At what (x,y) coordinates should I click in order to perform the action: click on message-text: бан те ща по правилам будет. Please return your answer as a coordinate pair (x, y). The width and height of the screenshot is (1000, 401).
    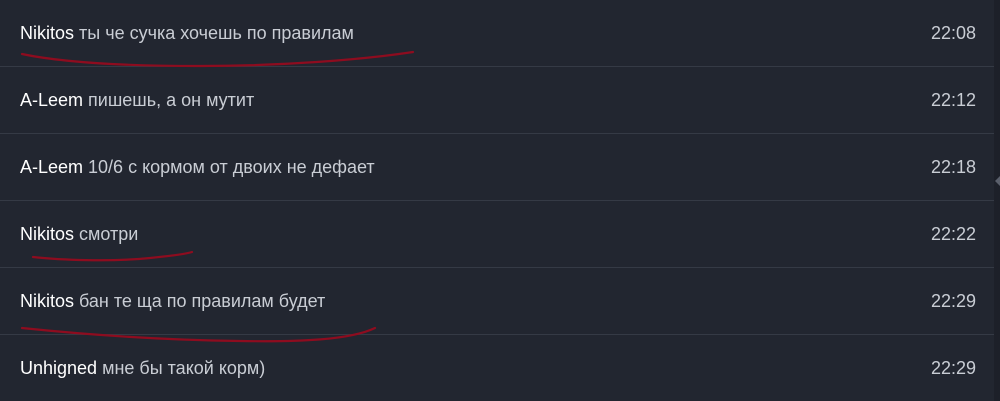
    Looking at the image, I should click on (202, 300).